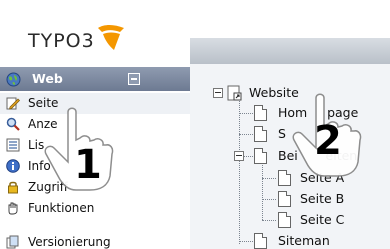  Describe the element at coordinates (13, 124) in the screenshot. I see `magnifier-icon` at that location.